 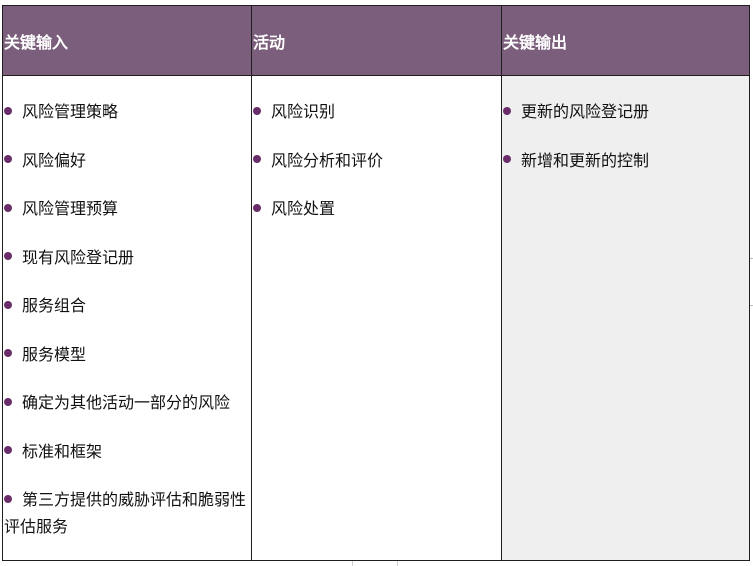 What do you see at coordinates (303, 111) in the screenshot?
I see `list-item-label: 风险识别` at bounding box center [303, 111].